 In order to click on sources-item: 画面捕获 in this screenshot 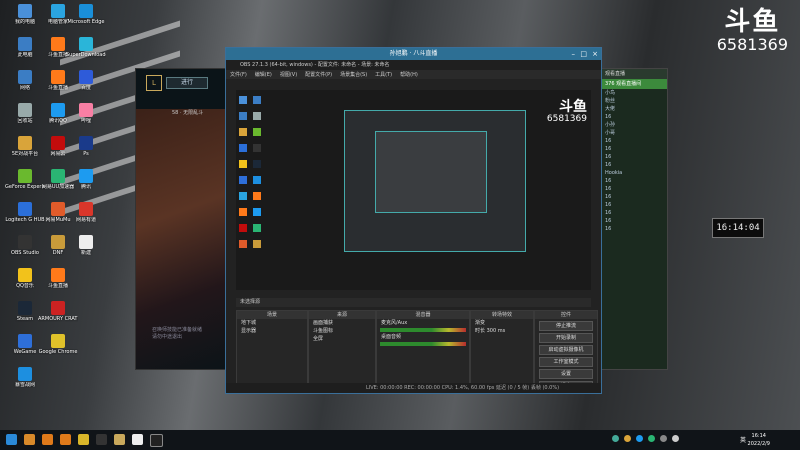, I will do `click(342, 323)`.